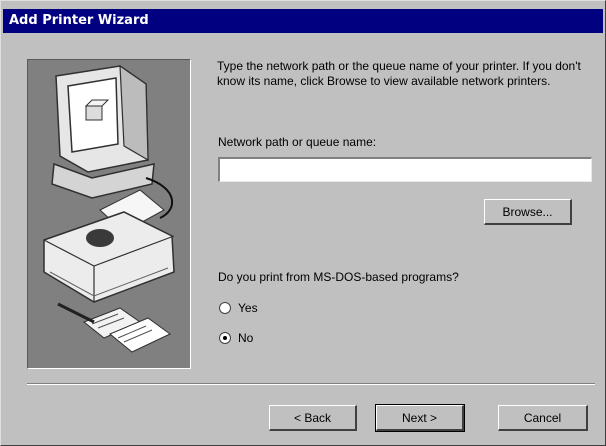 The width and height of the screenshot is (606, 446). What do you see at coordinates (246, 338) in the screenshot?
I see `no-radio-label: No` at bounding box center [246, 338].